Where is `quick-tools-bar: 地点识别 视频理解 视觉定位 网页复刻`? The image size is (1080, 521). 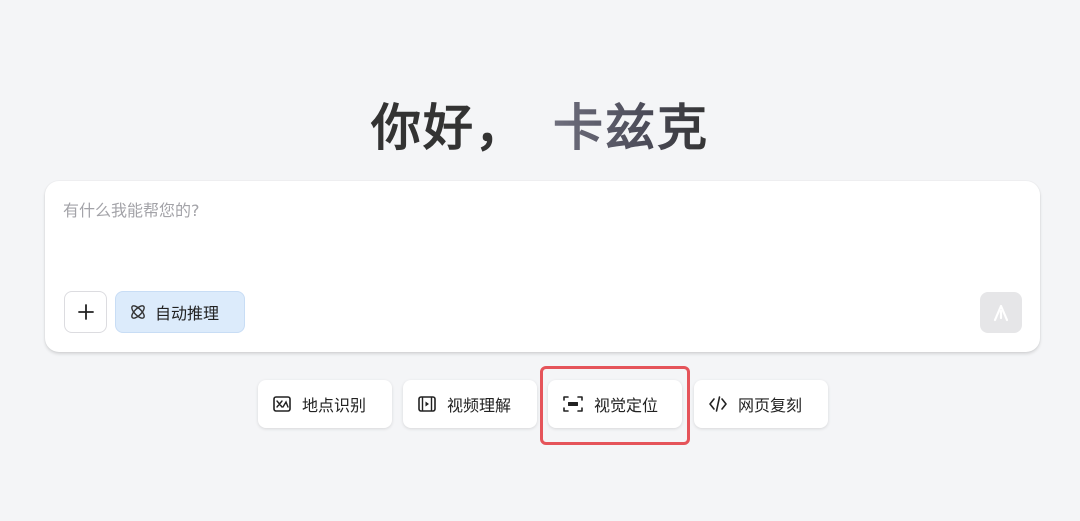 quick-tools-bar: 地点识别 视频理解 视觉定位 网页复刻 is located at coordinates (540, 404).